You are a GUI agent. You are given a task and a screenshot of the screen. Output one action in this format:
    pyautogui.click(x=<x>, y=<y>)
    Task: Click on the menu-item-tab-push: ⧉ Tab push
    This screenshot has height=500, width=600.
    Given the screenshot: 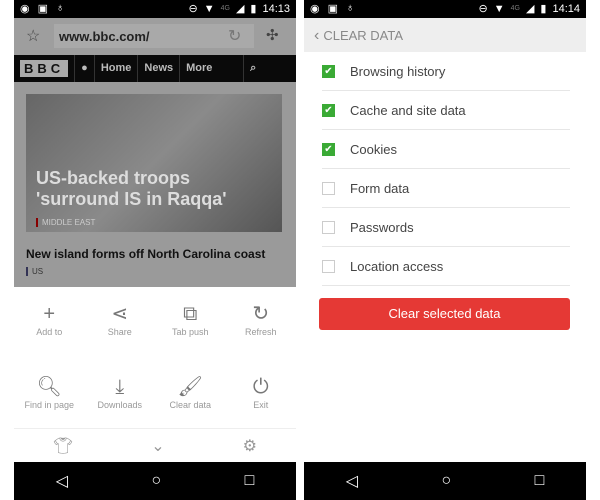 What is the action you would take?
    pyautogui.click(x=190, y=328)
    